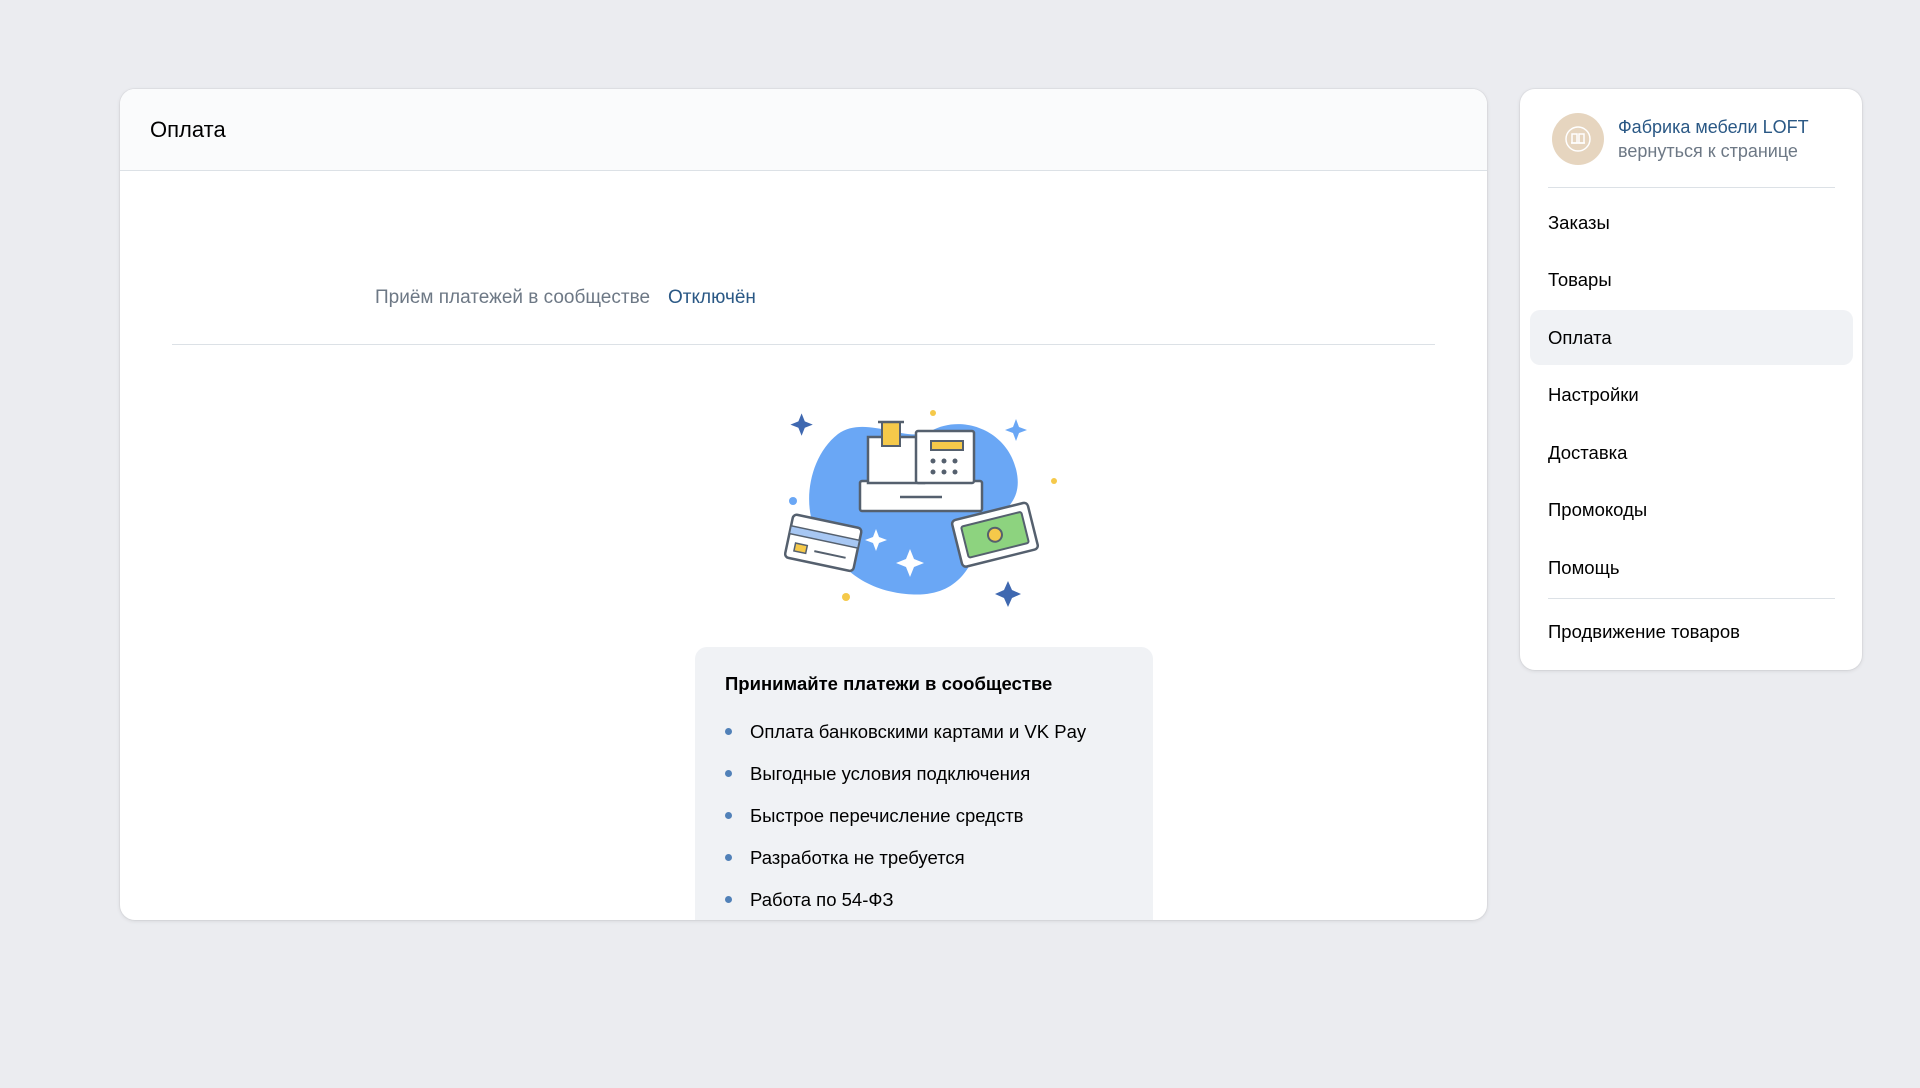 The height and width of the screenshot is (1088, 1920). I want to click on group-text: Фабрика мебели LOFT вернуться к странице, so click(1713, 139).